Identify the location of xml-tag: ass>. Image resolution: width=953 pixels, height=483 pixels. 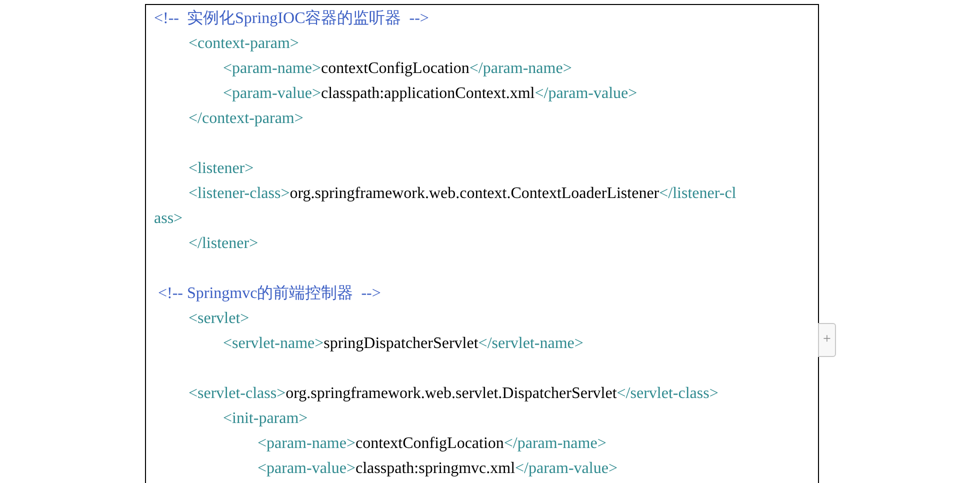
(168, 218).